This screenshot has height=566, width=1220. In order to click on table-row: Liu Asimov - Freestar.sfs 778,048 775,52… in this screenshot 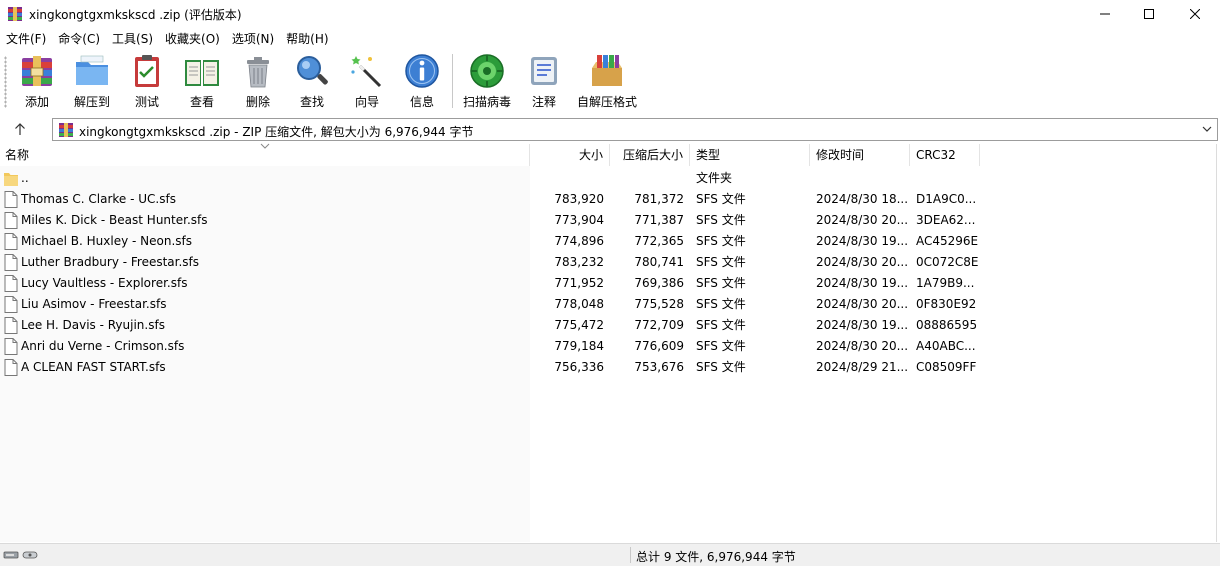, I will do `click(608, 304)`.